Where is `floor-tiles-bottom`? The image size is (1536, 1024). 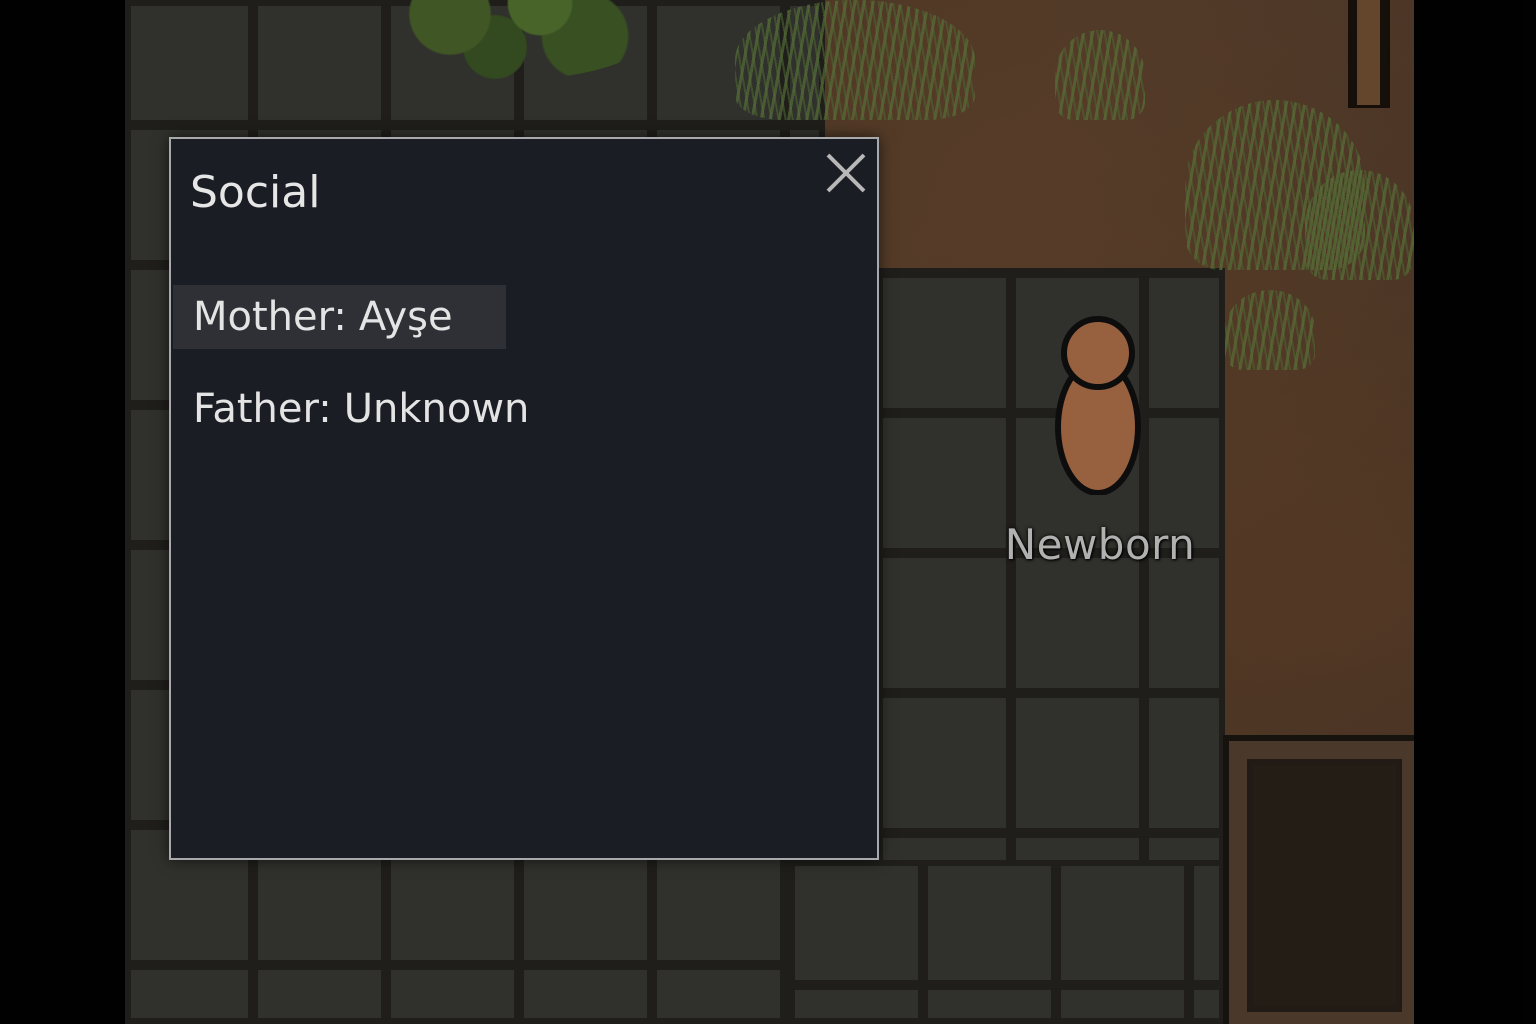
floor-tiles-bottom is located at coordinates (1005, 942).